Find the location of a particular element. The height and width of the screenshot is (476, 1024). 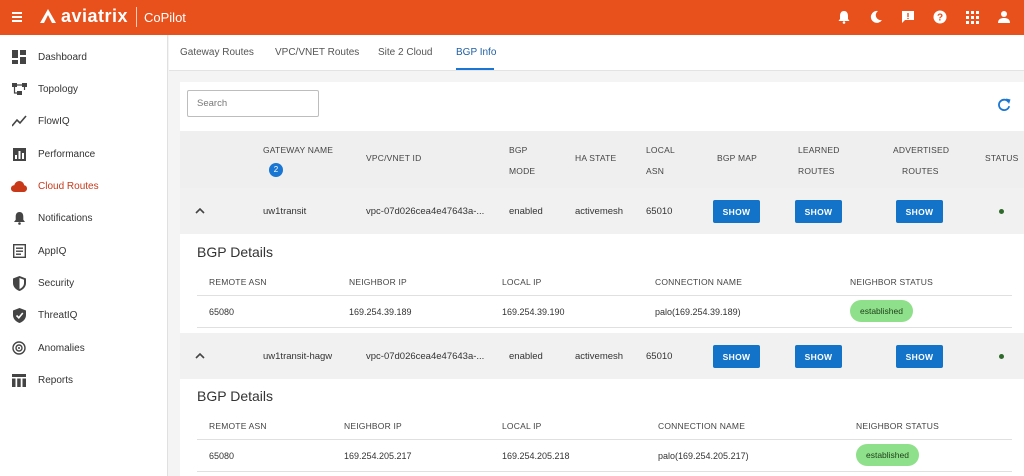

col-connection-name: CONNECTION NAME is located at coordinates (699, 282).